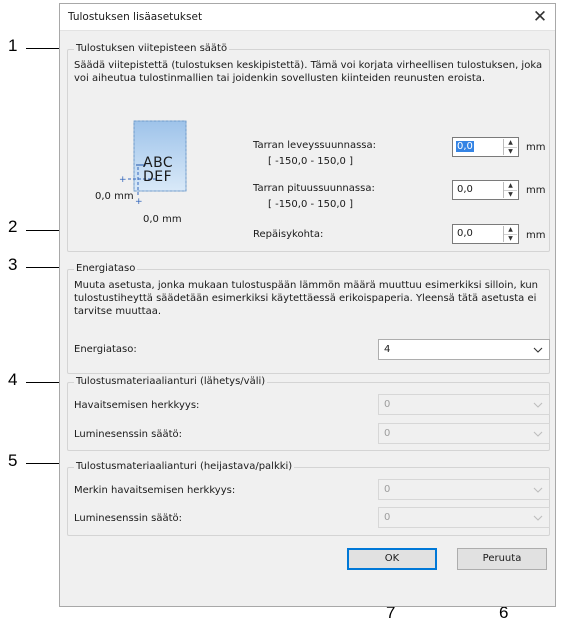  What do you see at coordinates (43, 230) in the screenshot?
I see `callout-2-line` at bounding box center [43, 230].